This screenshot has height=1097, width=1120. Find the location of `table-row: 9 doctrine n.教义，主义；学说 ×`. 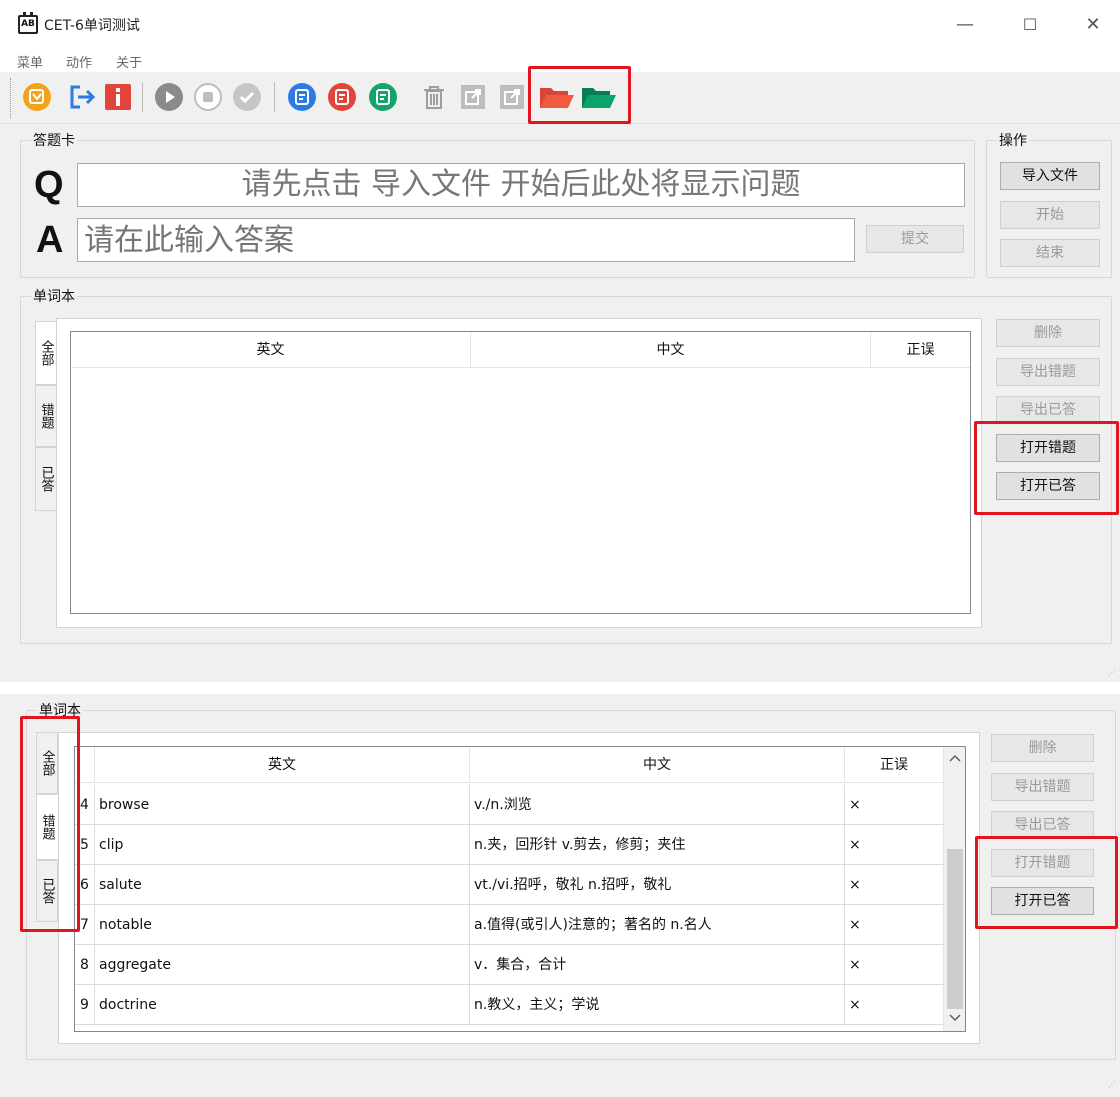

table-row: 9 doctrine n.教义，主义；学说 × is located at coordinates (509, 1005).